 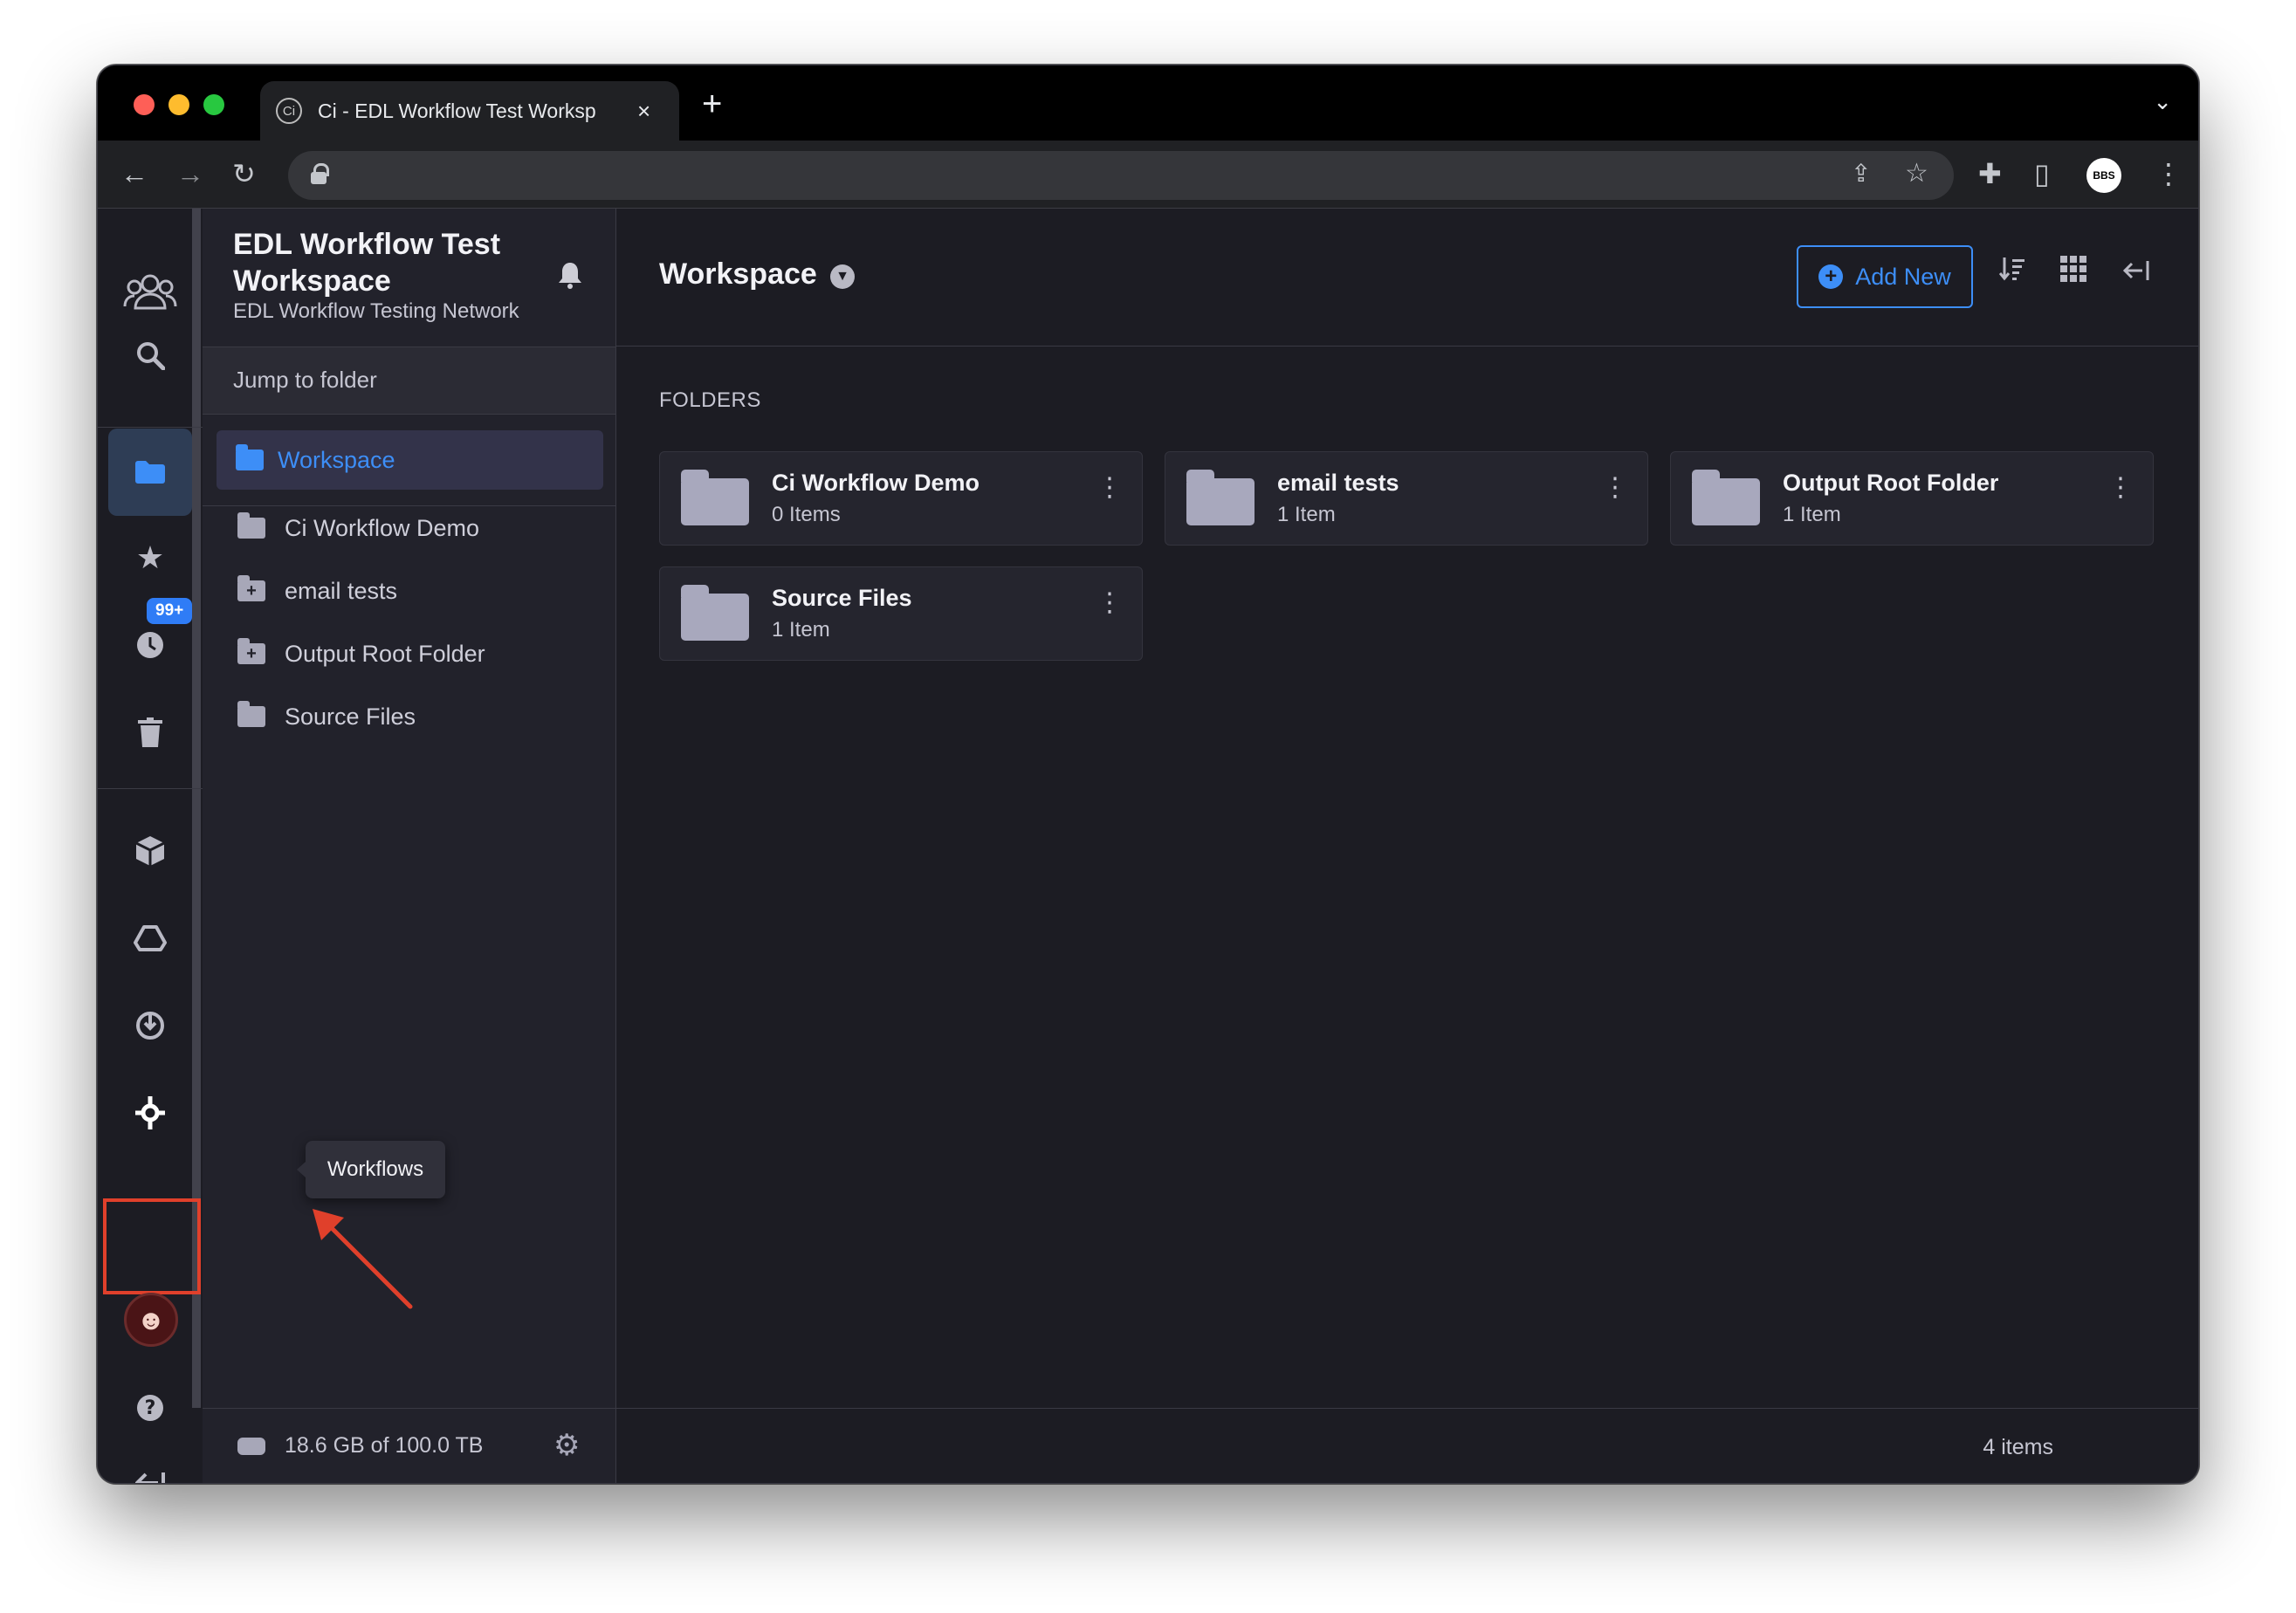 What do you see at coordinates (144, 104) in the screenshot?
I see `close-window-button` at bounding box center [144, 104].